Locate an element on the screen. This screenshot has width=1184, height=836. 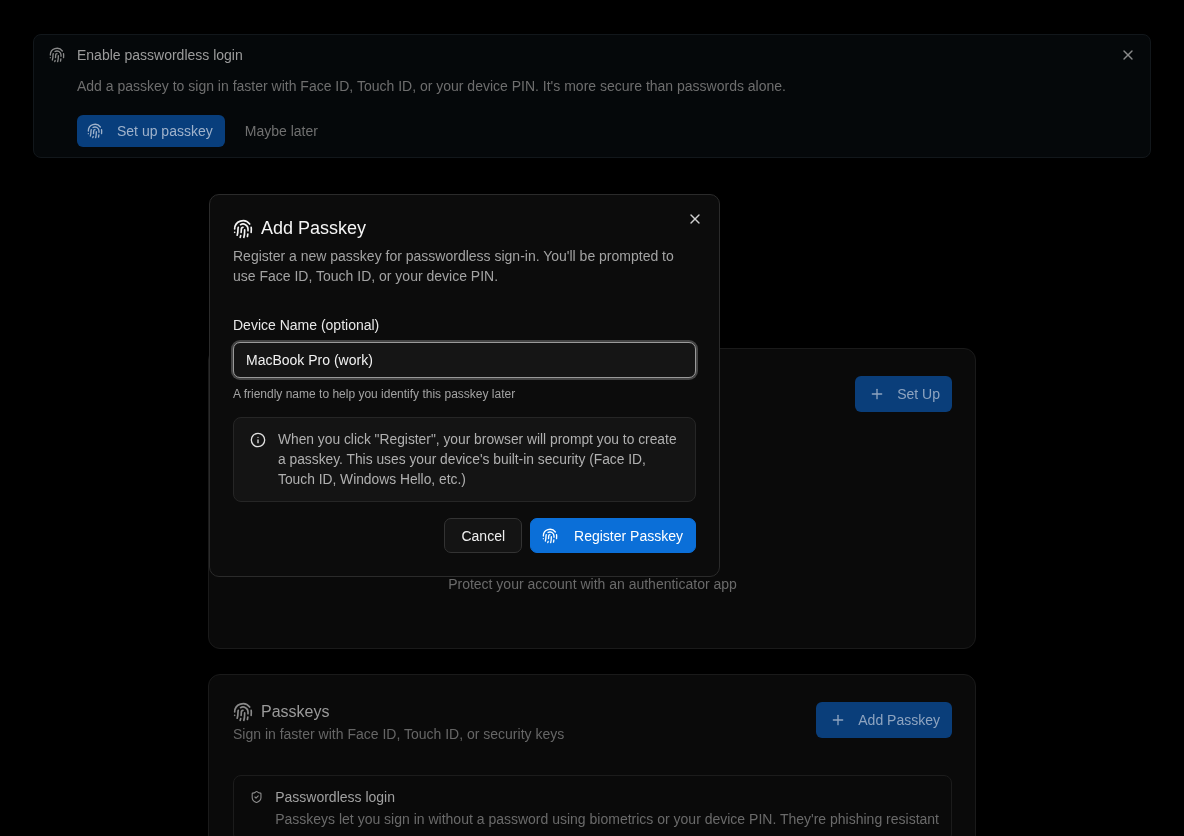
maybe-later-button: Maybe later is located at coordinates (281, 131).